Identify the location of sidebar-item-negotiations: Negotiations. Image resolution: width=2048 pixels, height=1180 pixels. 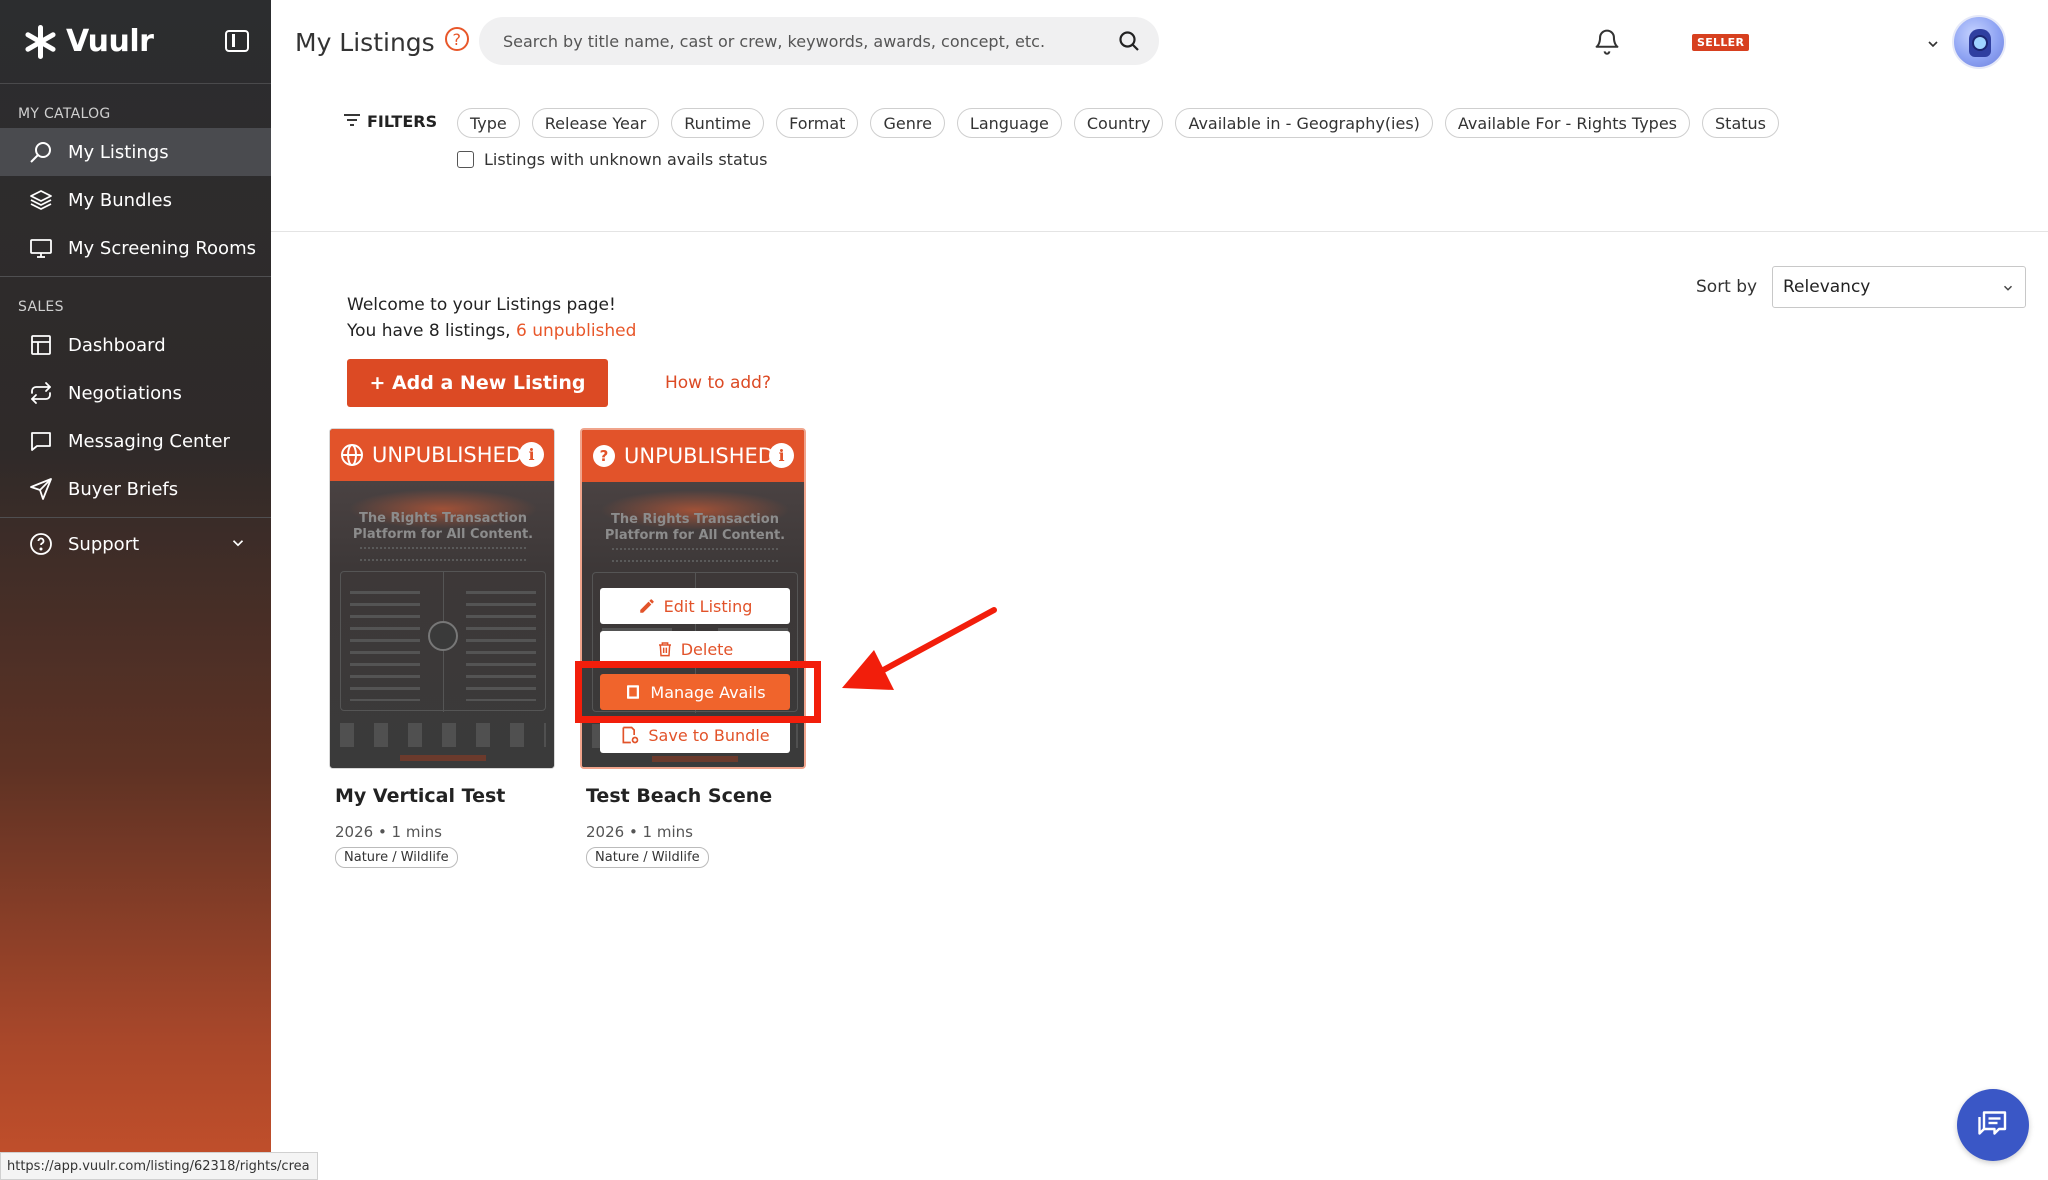
(135, 393).